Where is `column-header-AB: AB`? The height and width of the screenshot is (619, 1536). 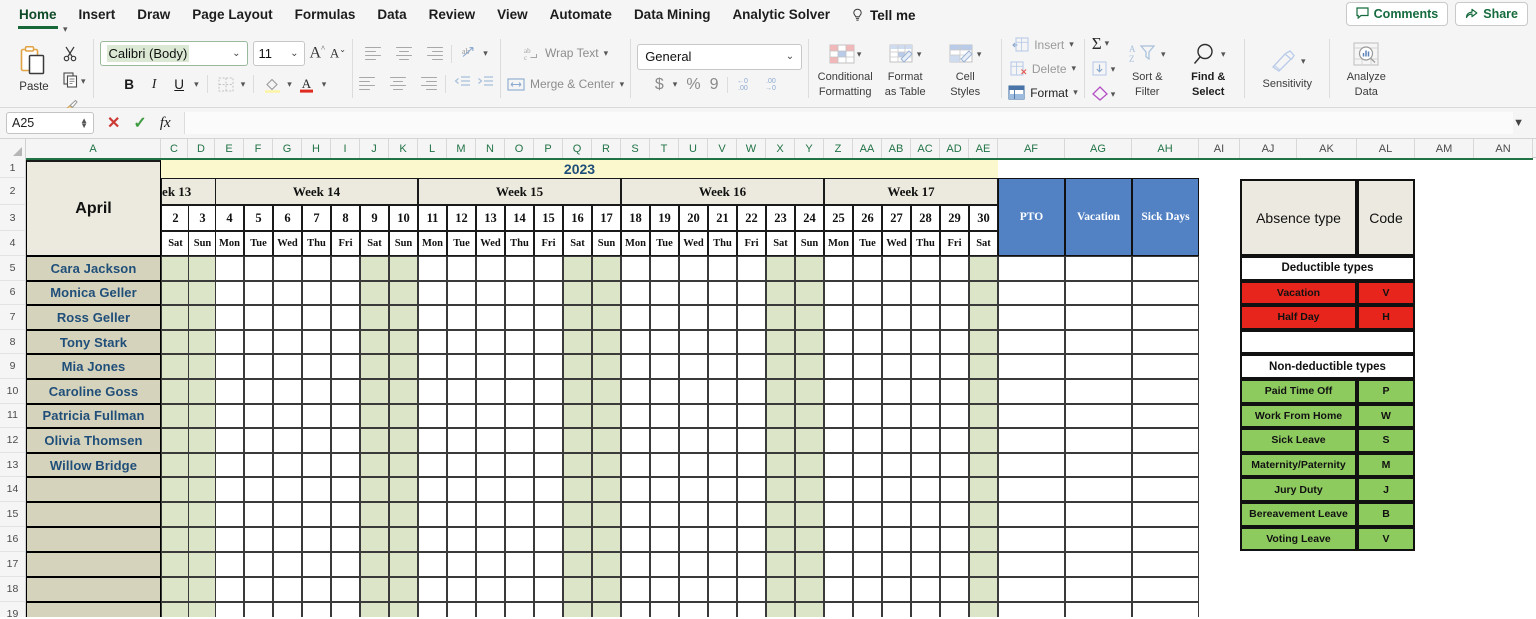
column-header-AB: AB is located at coordinates (896, 148).